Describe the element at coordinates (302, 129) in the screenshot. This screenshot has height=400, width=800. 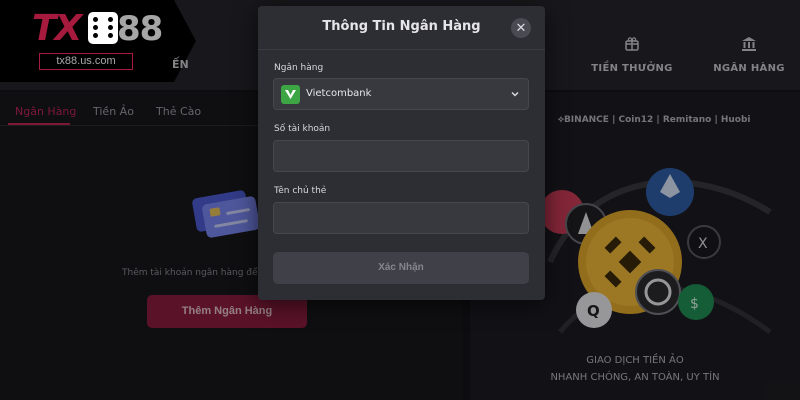
I see `account-number-label: Số tài khoản` at that location.